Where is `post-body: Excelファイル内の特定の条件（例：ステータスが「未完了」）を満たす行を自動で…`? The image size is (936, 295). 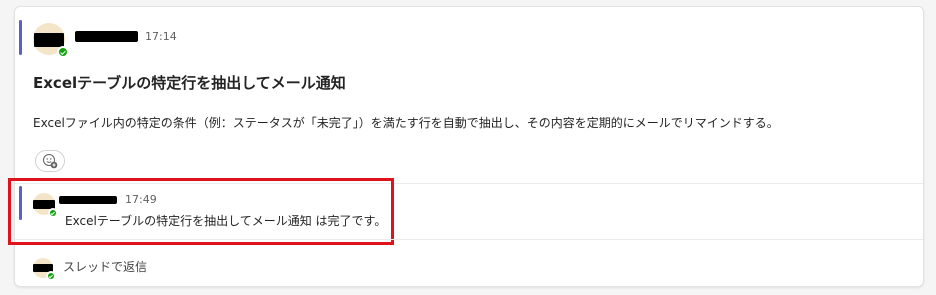
post-body: Excelファイル内の特定の条件（例：ステータスが「未完了」）を満たす行を自動で… is located at coordinates (406, 123).